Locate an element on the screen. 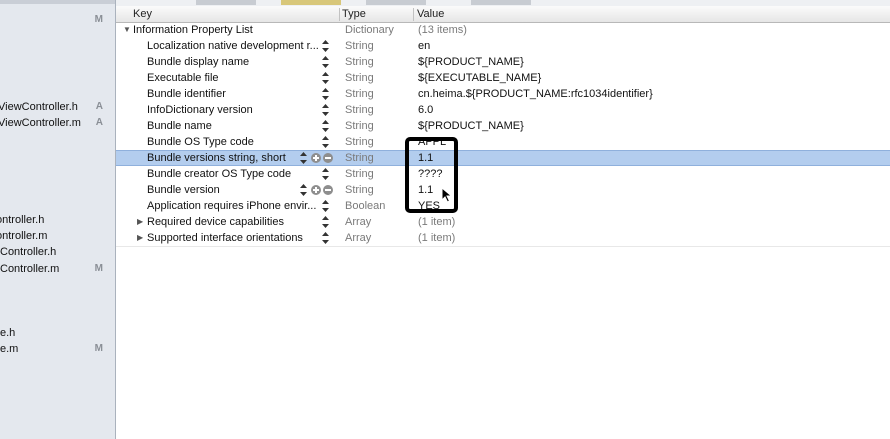  nav-file-item: e.h is located at coordinates (57, 333).